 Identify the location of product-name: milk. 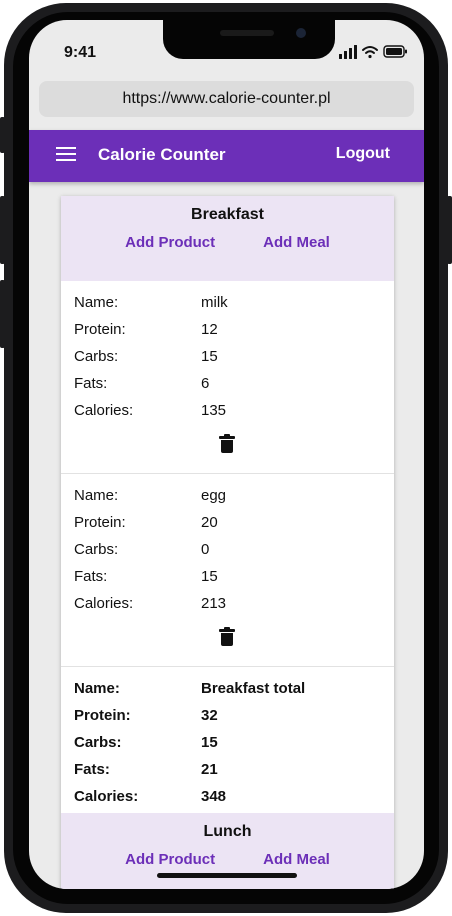
(214, 302).